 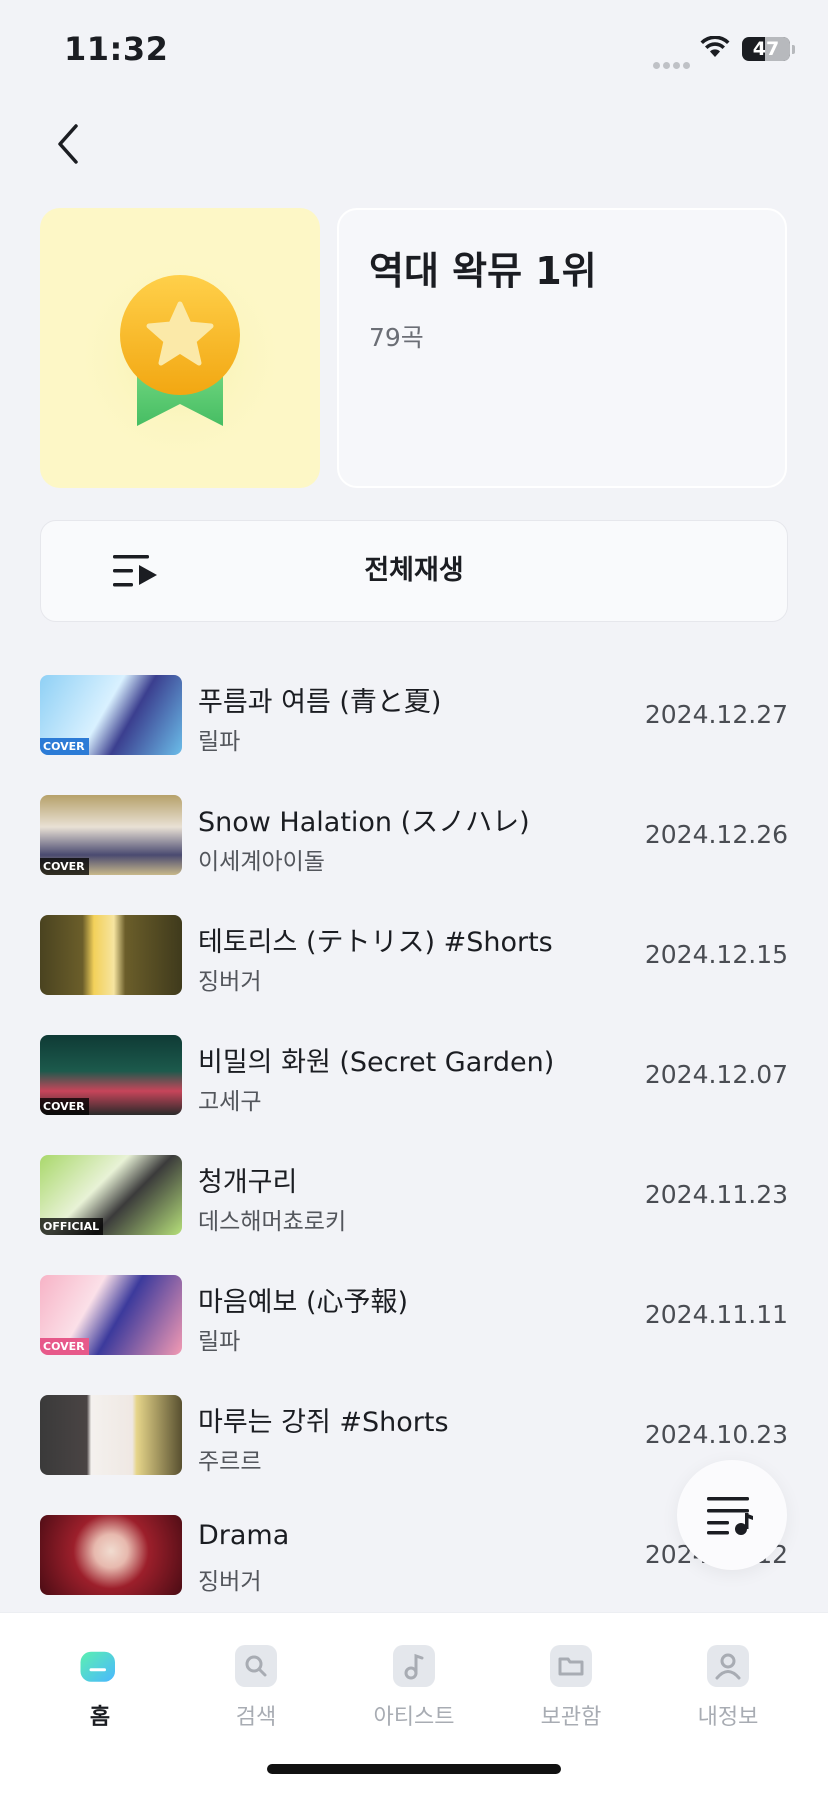 What do you see at coordinates (100, 1717) in the screenshot?
I see `tab-label: 홈` at bounding box center [100, 1717].